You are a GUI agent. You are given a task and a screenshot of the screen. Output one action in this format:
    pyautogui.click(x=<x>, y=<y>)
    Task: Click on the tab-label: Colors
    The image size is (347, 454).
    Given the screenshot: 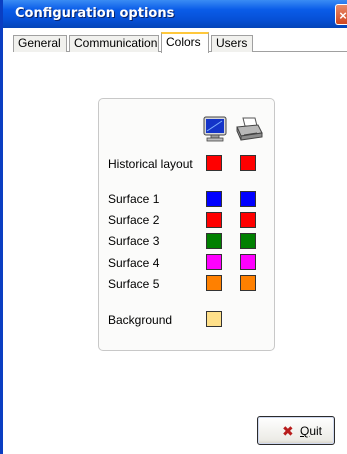 What is the action you would take?
    pyautogui.click(x=183, y=42)
    